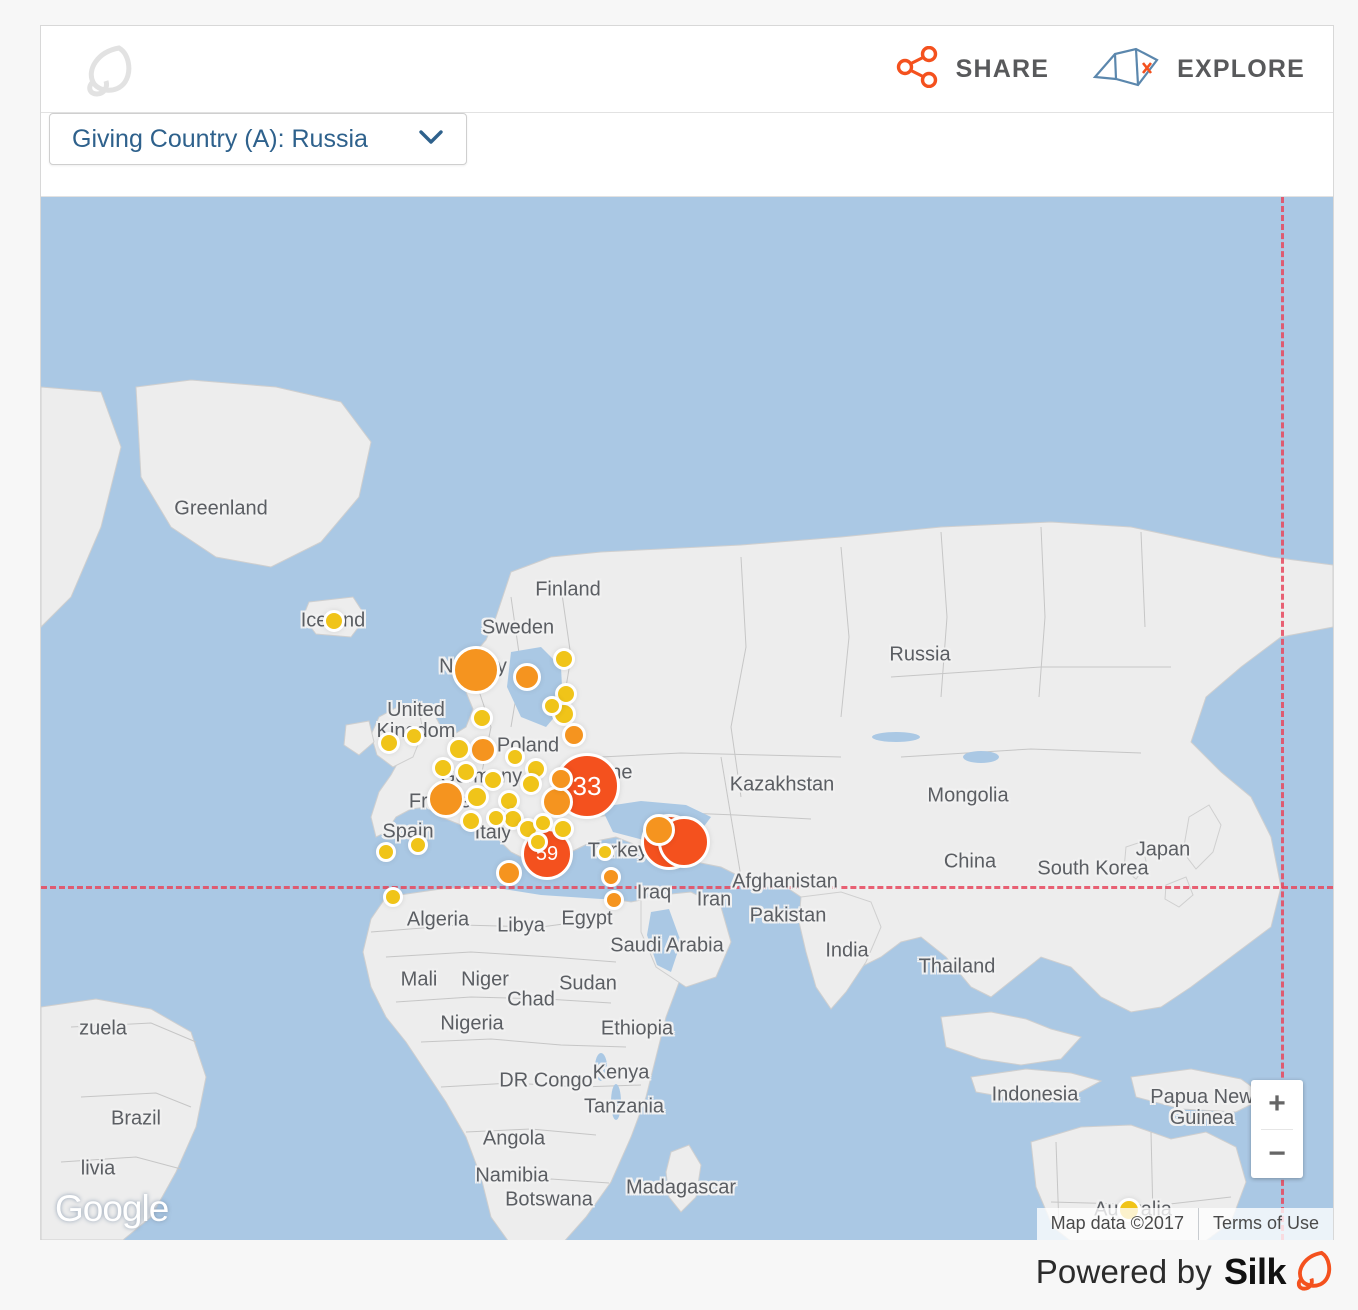  I want to click on google-watermark: Google, so click(112, 1208).